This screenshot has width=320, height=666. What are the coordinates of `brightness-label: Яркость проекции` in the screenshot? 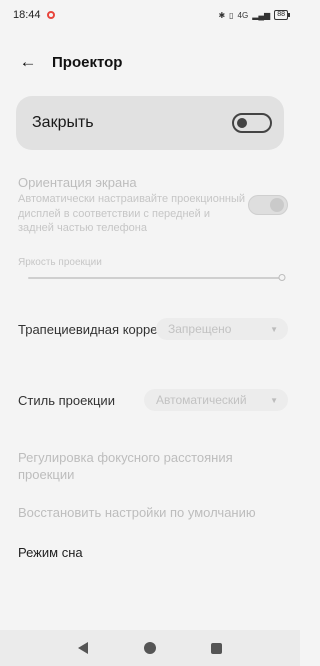 It's located at (60, 262).